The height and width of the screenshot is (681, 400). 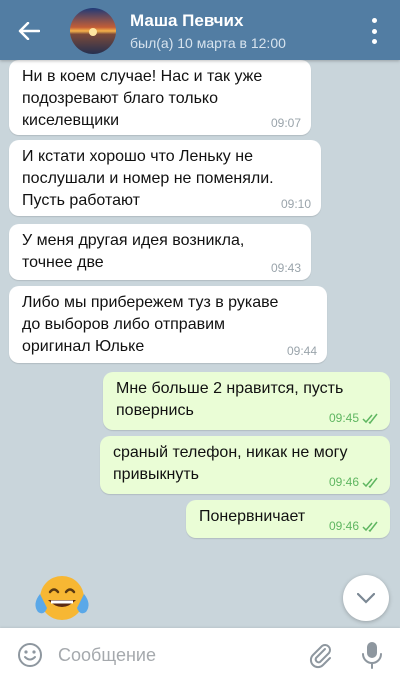 I want to click on message-time: 09:45, so click(x=343, y=418).